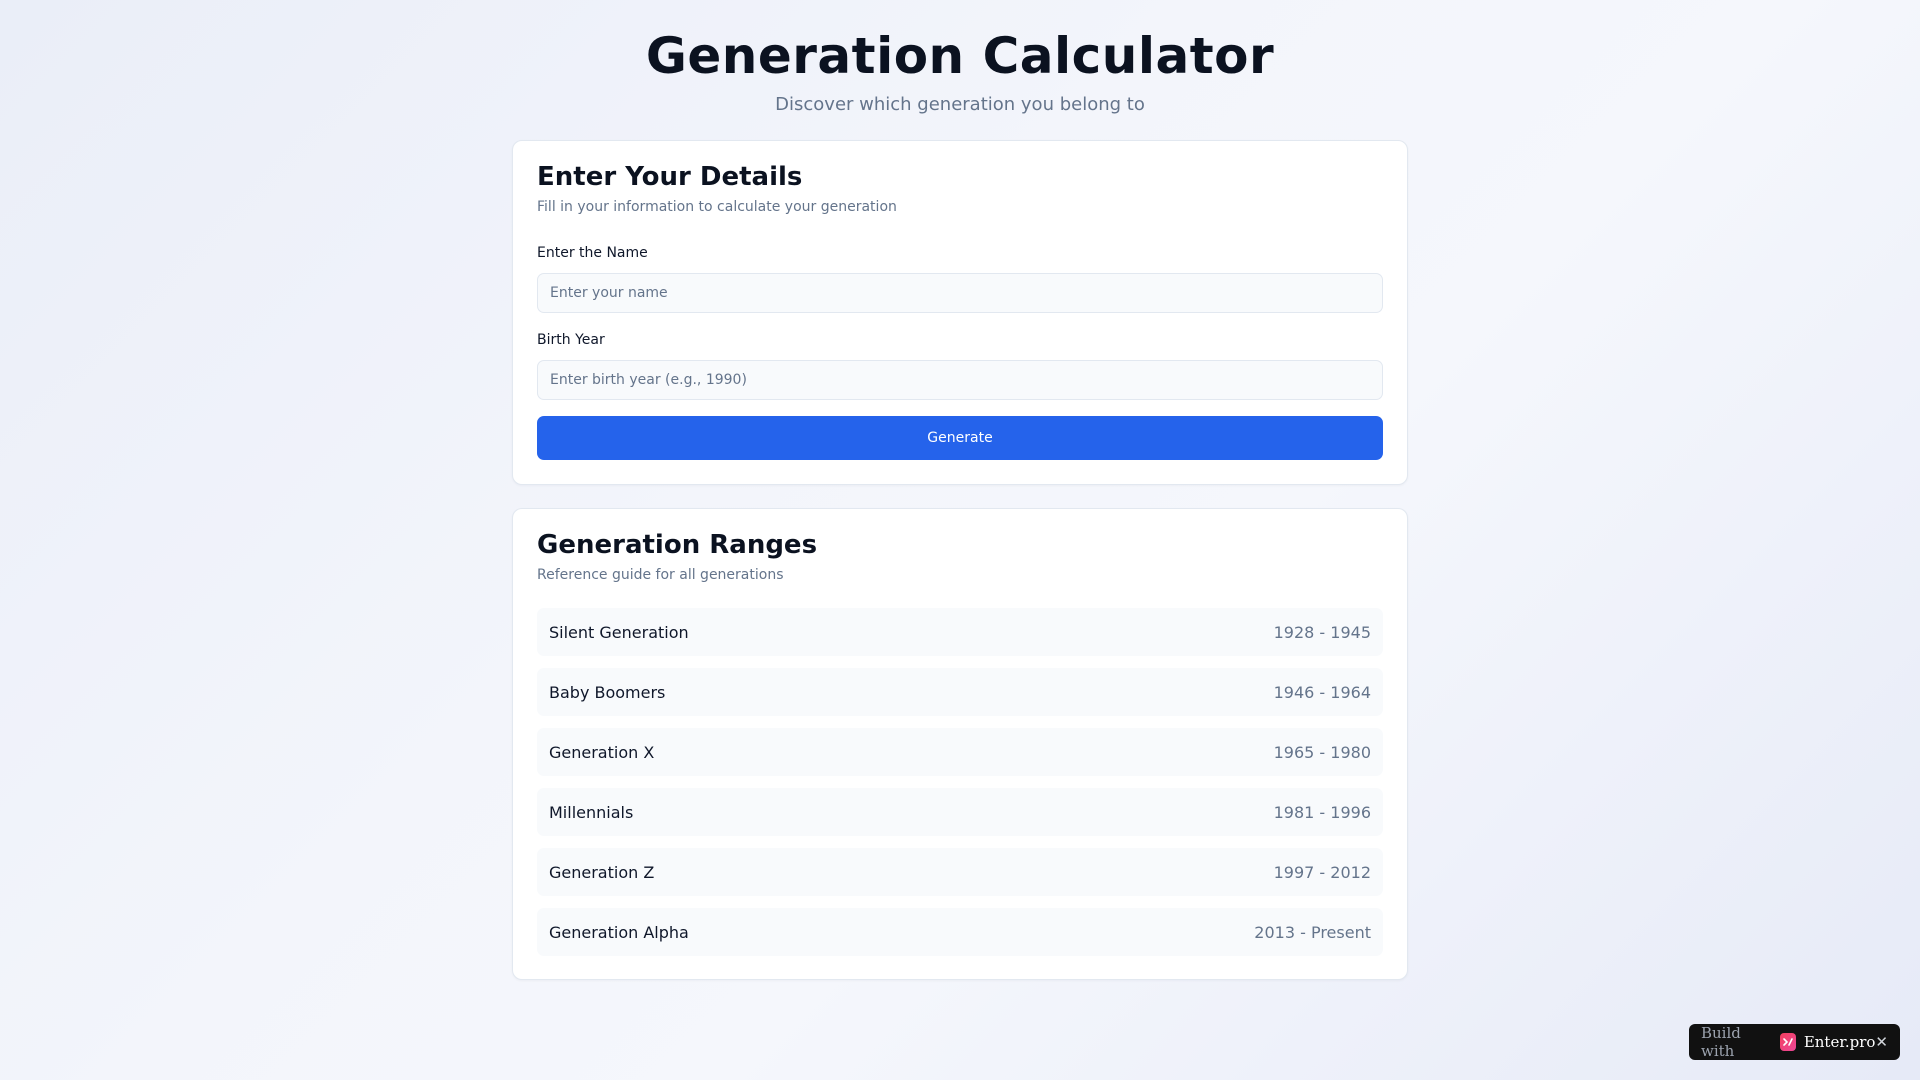  What do you see at coordinates (619, 632) in the screenshot?
I see `generation-name: Silent Generation` at bounding box center [619, 632].